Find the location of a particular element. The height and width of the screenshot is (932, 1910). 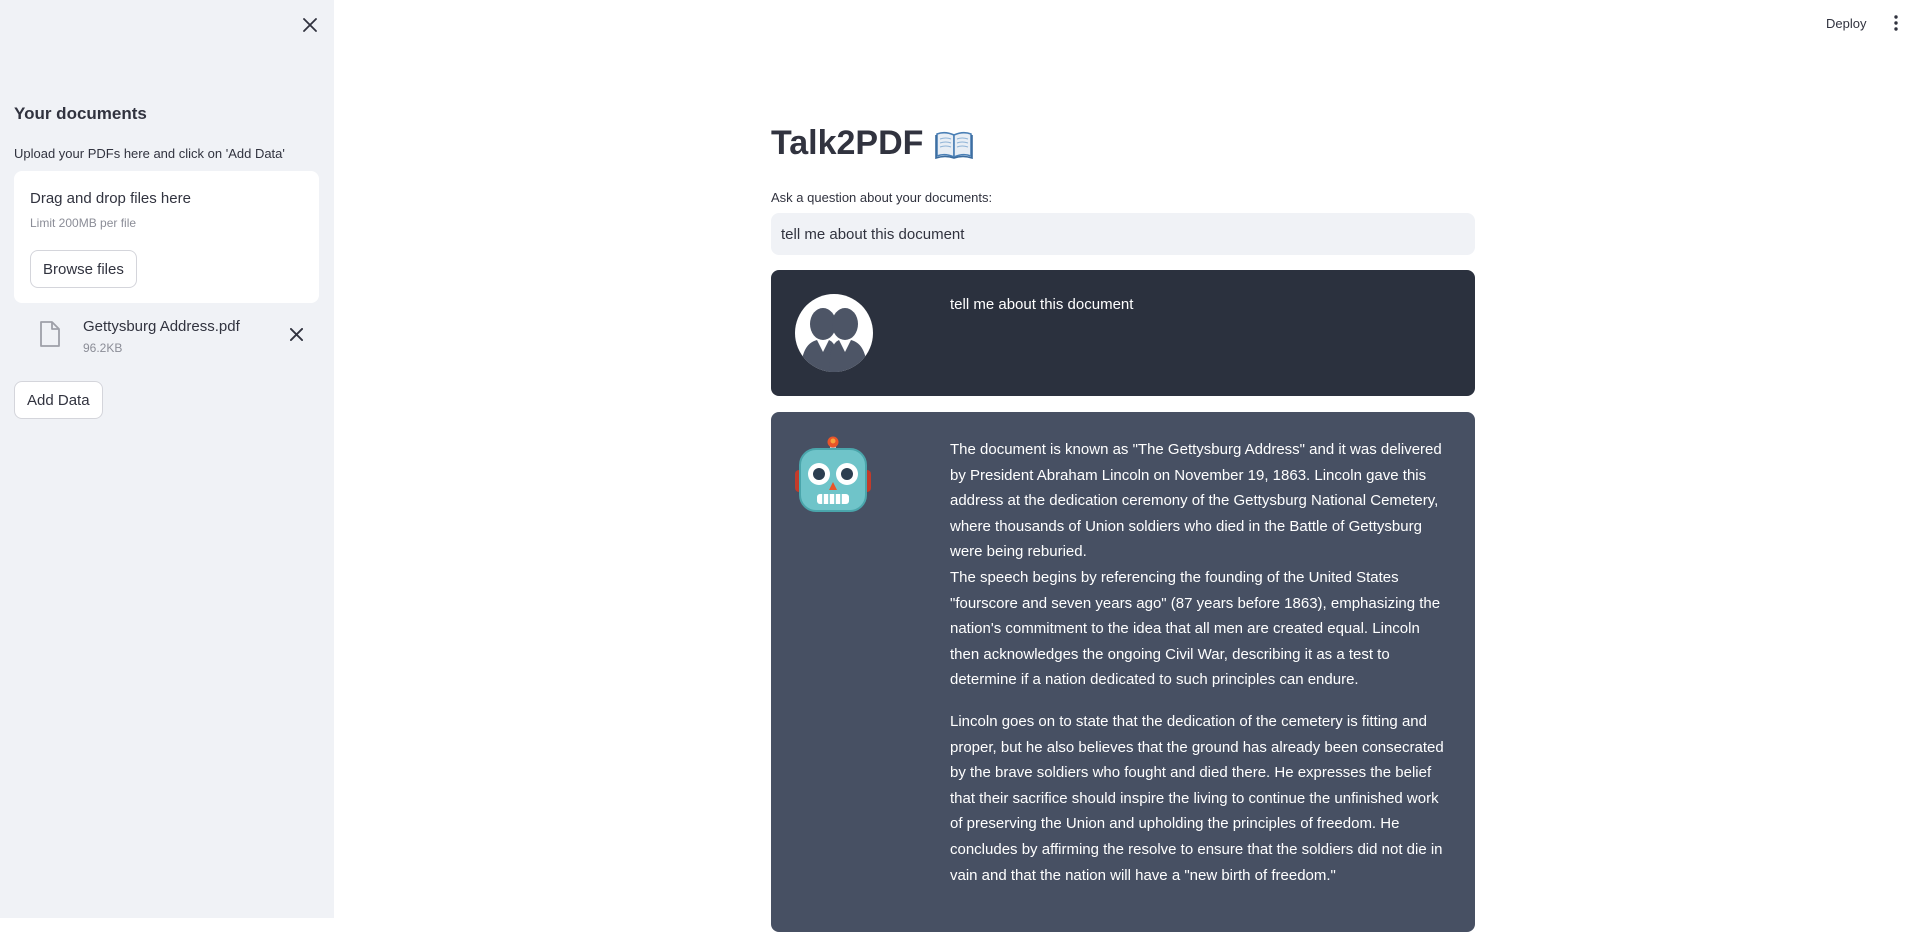

robot-avatar-icon is located at coordinates (833, 474).